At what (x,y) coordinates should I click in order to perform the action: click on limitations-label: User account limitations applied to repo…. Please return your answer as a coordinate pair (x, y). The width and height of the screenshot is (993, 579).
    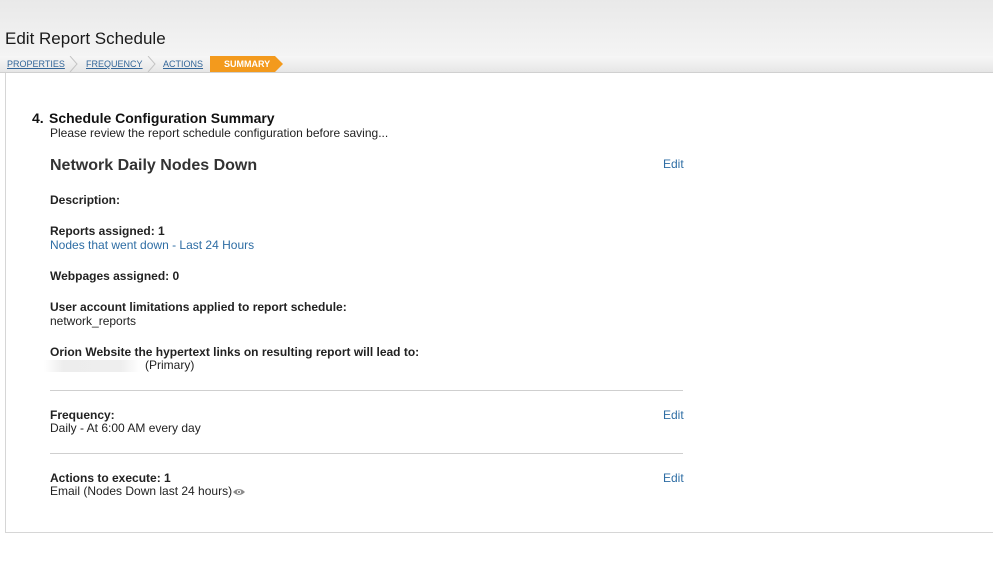
    Looking at the image, I should click on (198, 307).